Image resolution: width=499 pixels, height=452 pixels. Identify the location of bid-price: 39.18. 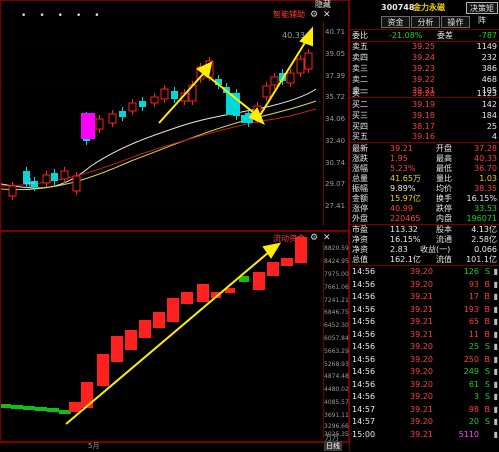
(423, 115).